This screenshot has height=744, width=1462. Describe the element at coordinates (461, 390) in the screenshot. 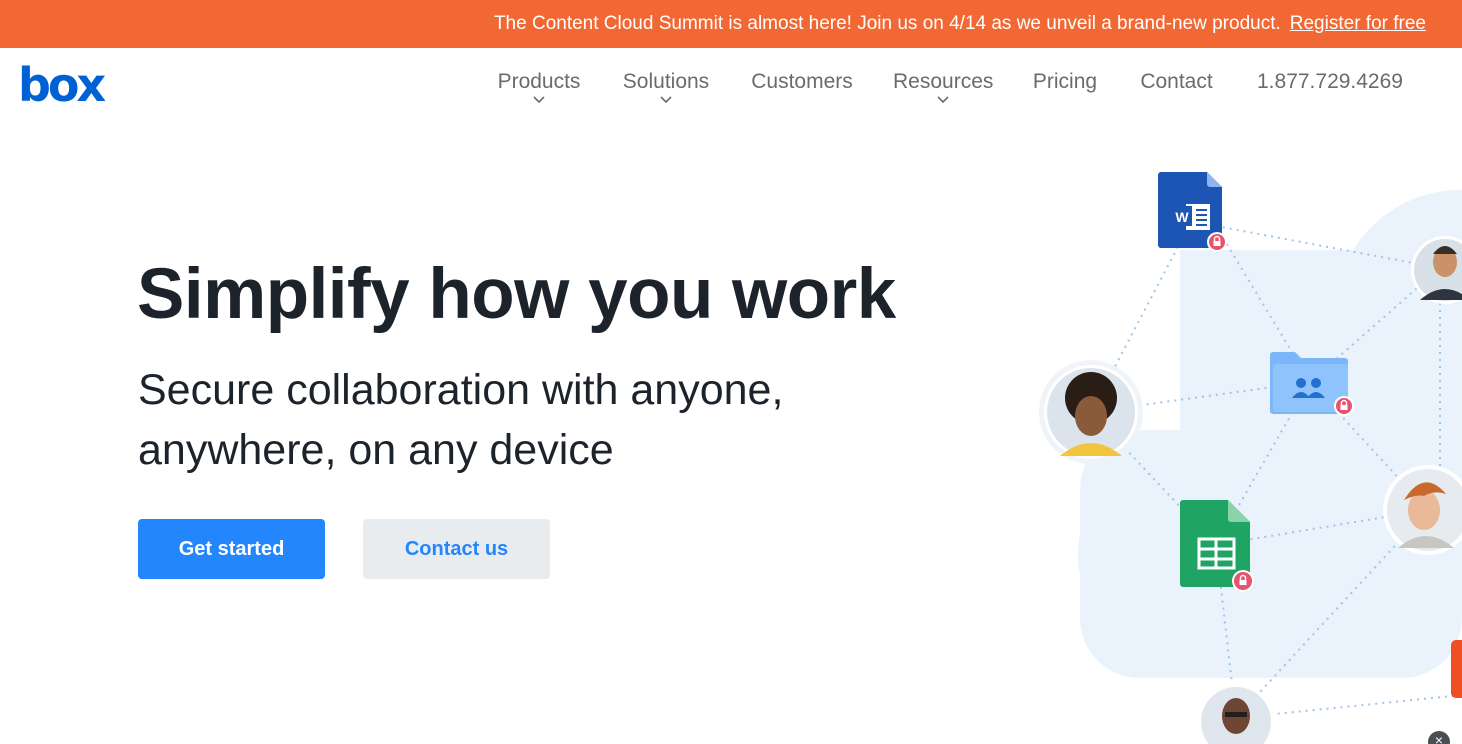

I see `hero-subtitle-line-1: Secure collaboration with anyone,` at that location.